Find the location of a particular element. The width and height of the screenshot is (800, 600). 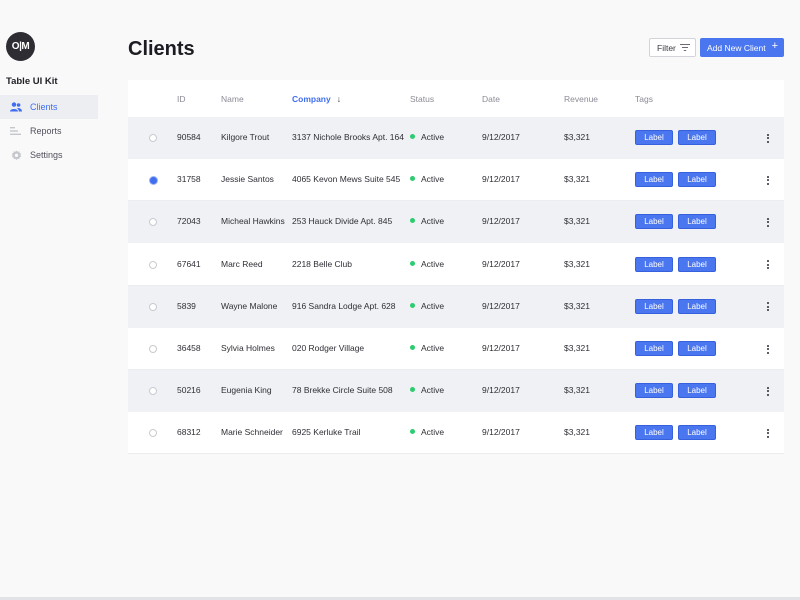

filter-icon is located at coordinates (685, 48).